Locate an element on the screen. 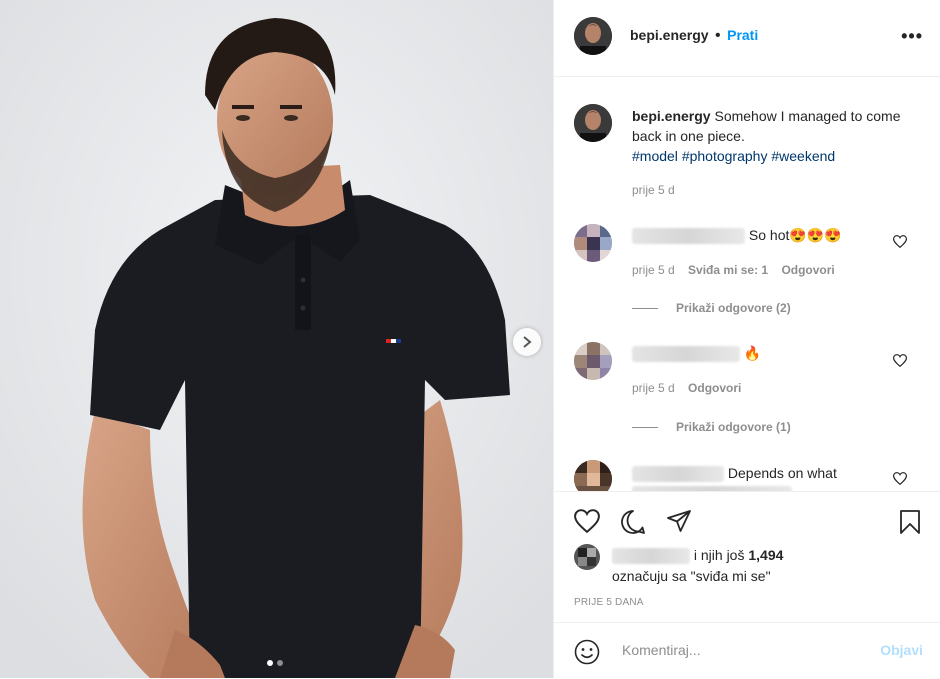  bookmark-icon is located at coordinates (910, 524).